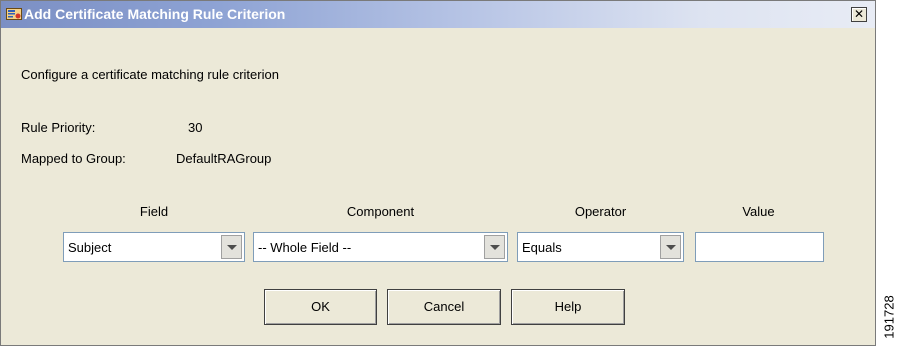 Image resolution: width=899 pixels, height=349 pixels. I want to click on certificate-icon, so click(14, 14).